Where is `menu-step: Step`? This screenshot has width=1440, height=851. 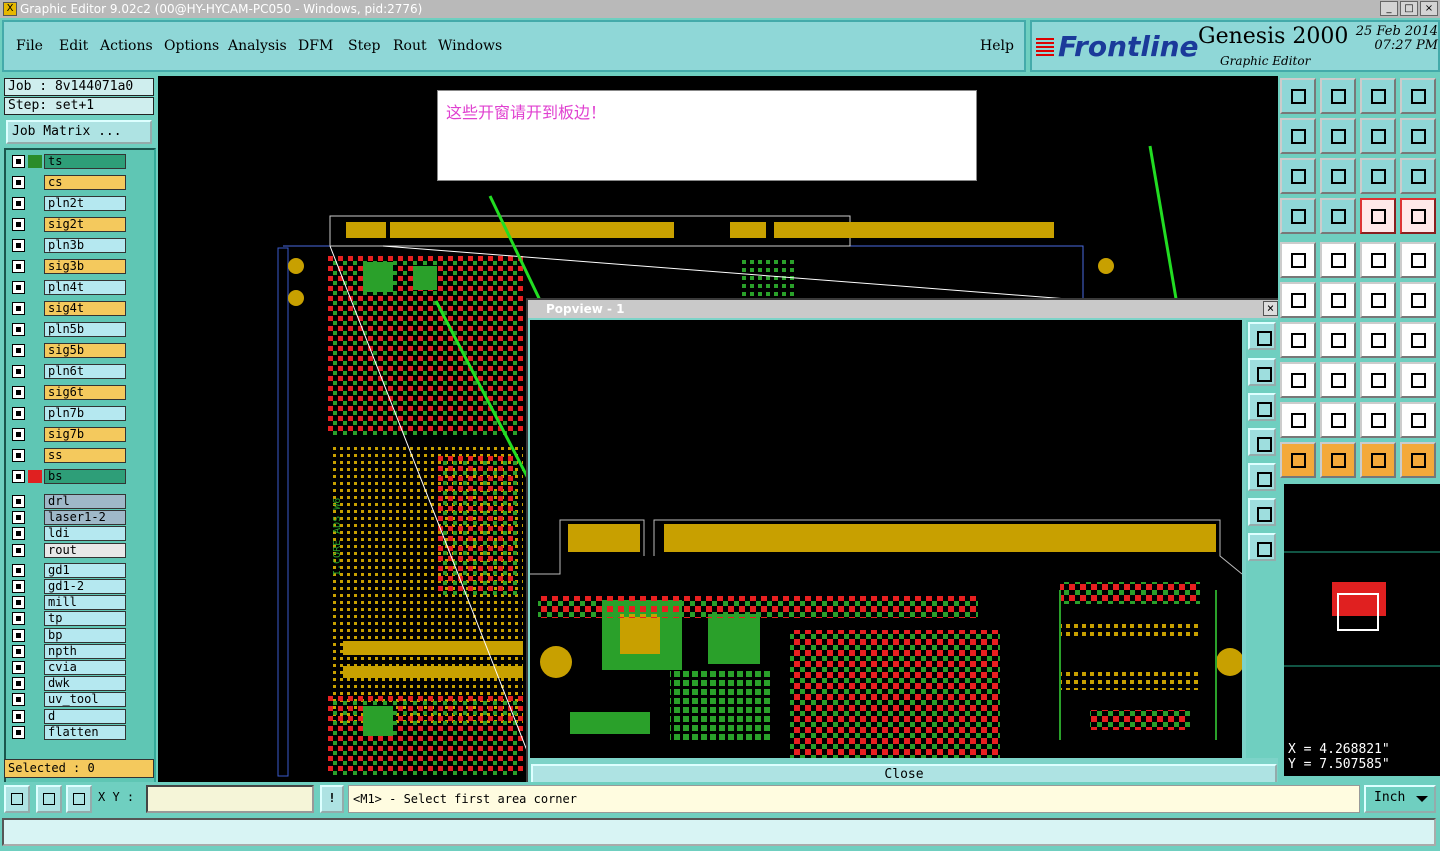 menu-step: Step is located at coordinates (364, 46).